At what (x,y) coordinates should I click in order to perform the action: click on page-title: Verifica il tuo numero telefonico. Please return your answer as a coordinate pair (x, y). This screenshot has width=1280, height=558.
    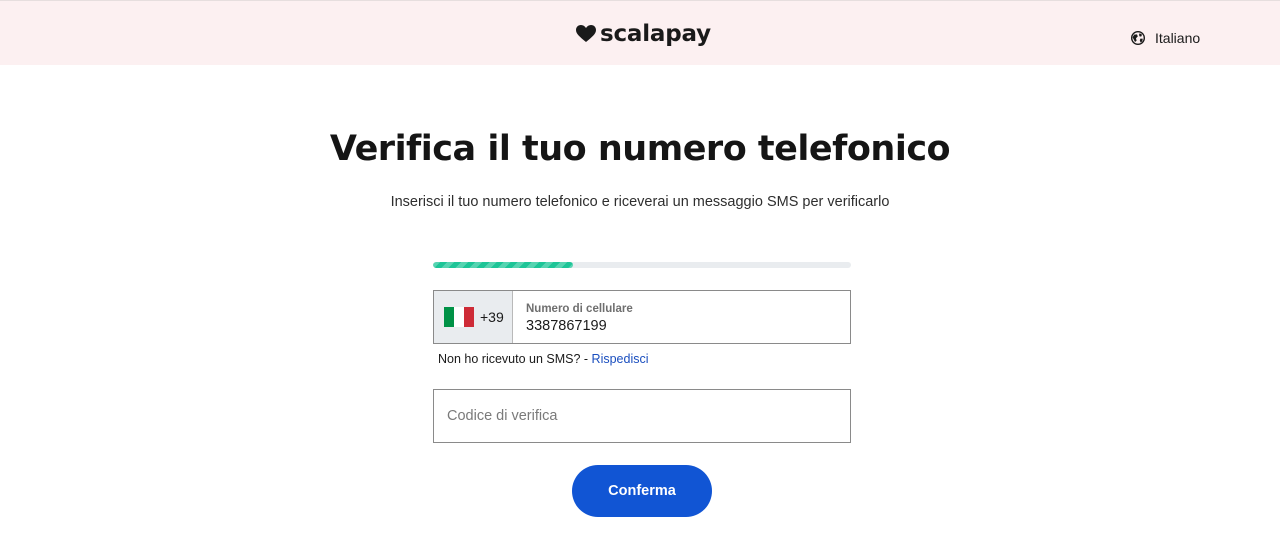
    Looking at the image, I should click on (640, 149).